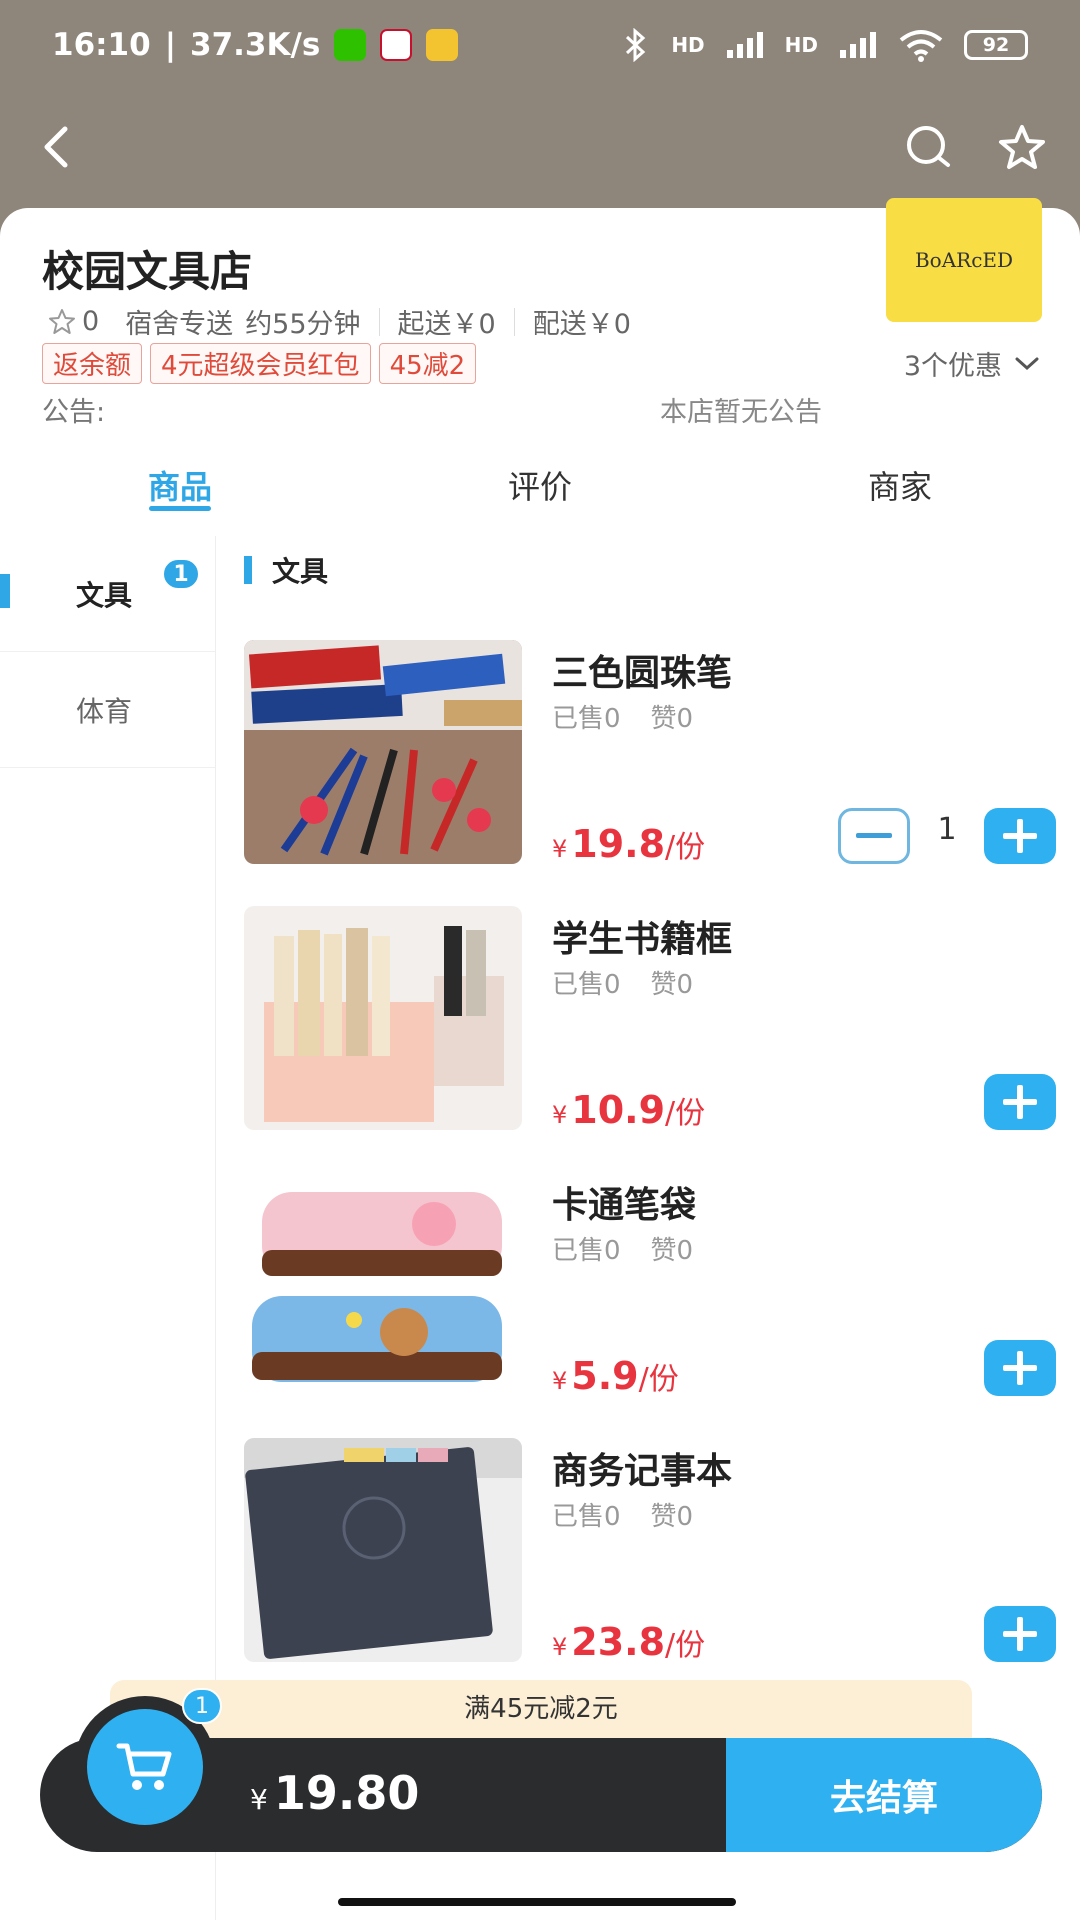 Image resolution: width=1080 pixels, height=1920 pixels. What do you see at coordinates (636, 45) in the screenshot?
I see `bluetooth-icon` at bounding box center [636, 45].